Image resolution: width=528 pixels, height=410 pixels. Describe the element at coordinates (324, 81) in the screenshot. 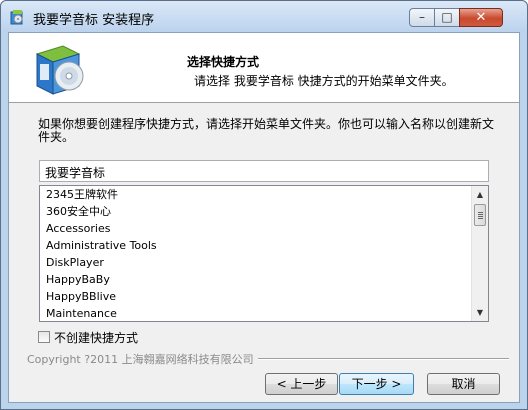

I see `page-subtitle: 请选择 我要学音标 快捷方式的开始菜单文件夹。` at that location.